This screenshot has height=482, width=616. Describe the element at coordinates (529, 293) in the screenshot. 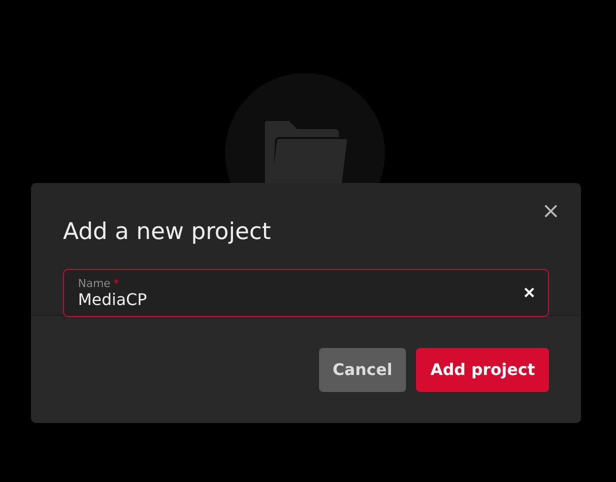

I see `clear-button: ✕` at that location.